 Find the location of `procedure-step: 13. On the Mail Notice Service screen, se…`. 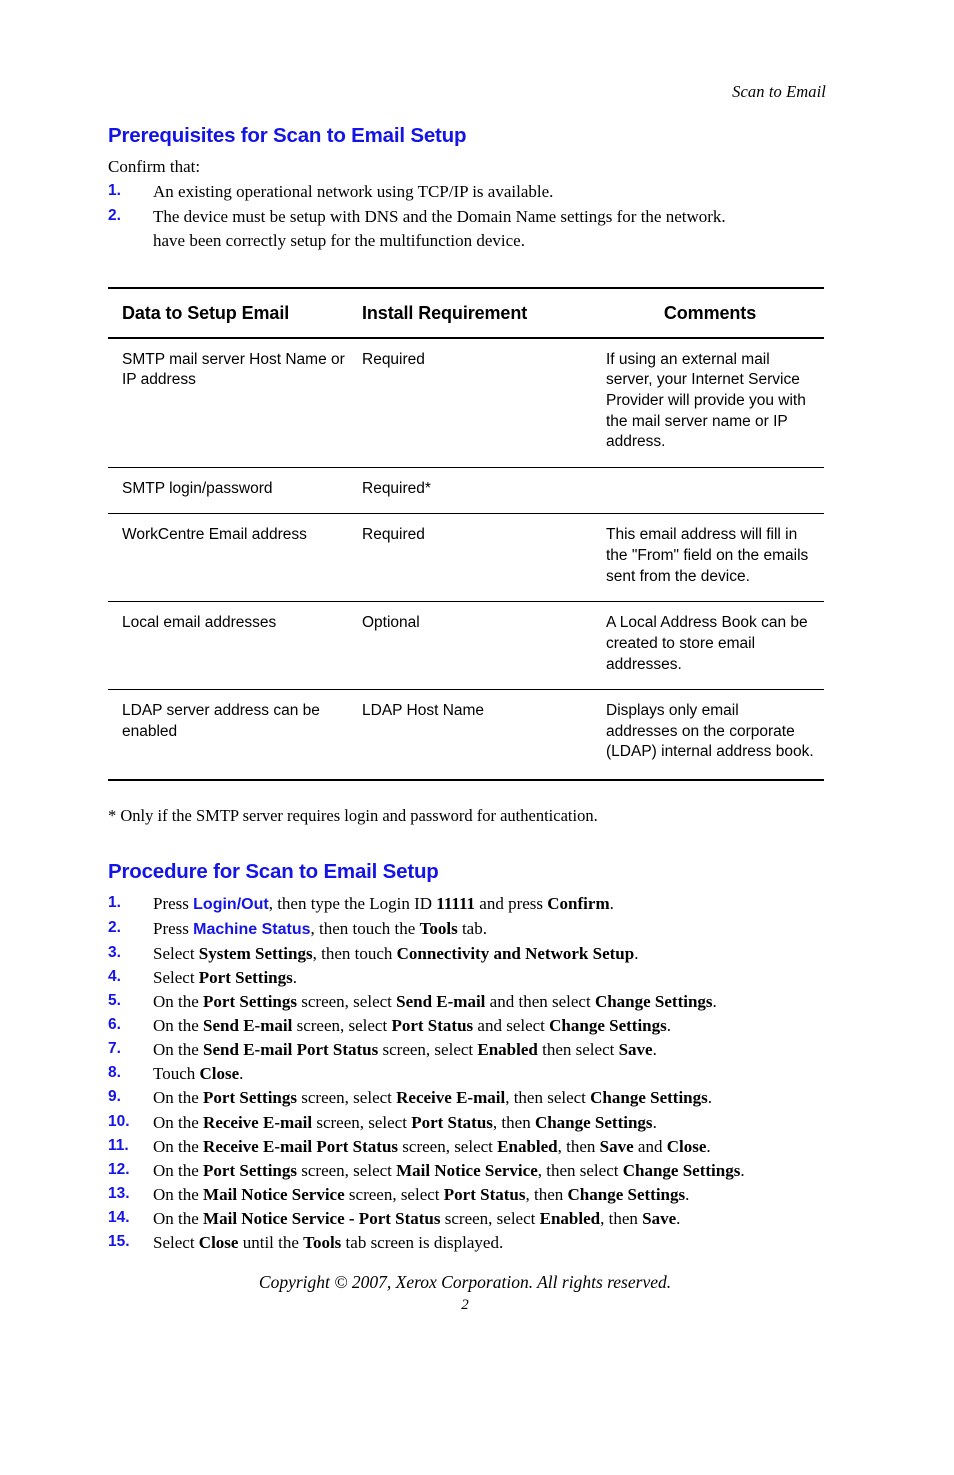

procedure-step: 13. On the Mail Notice Service screen, se… is located at coordinates (467, 1195).